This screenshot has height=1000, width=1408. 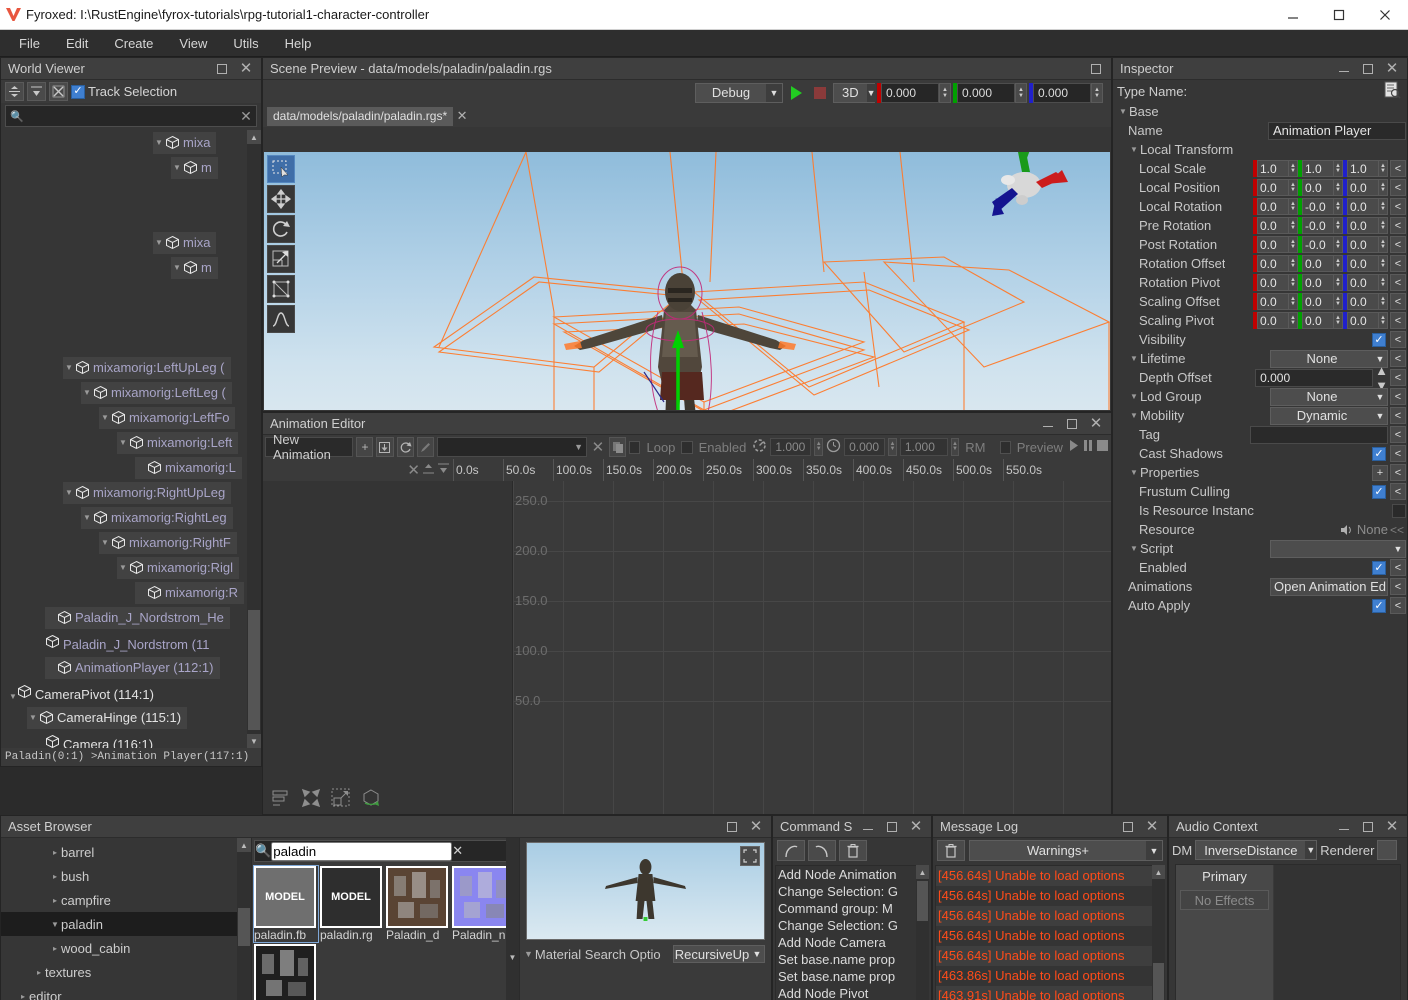 What do you see at coordinates (1337, 932) in the screenshot?
I see `audio-bus-graph` at bounding box center [1337, 932].